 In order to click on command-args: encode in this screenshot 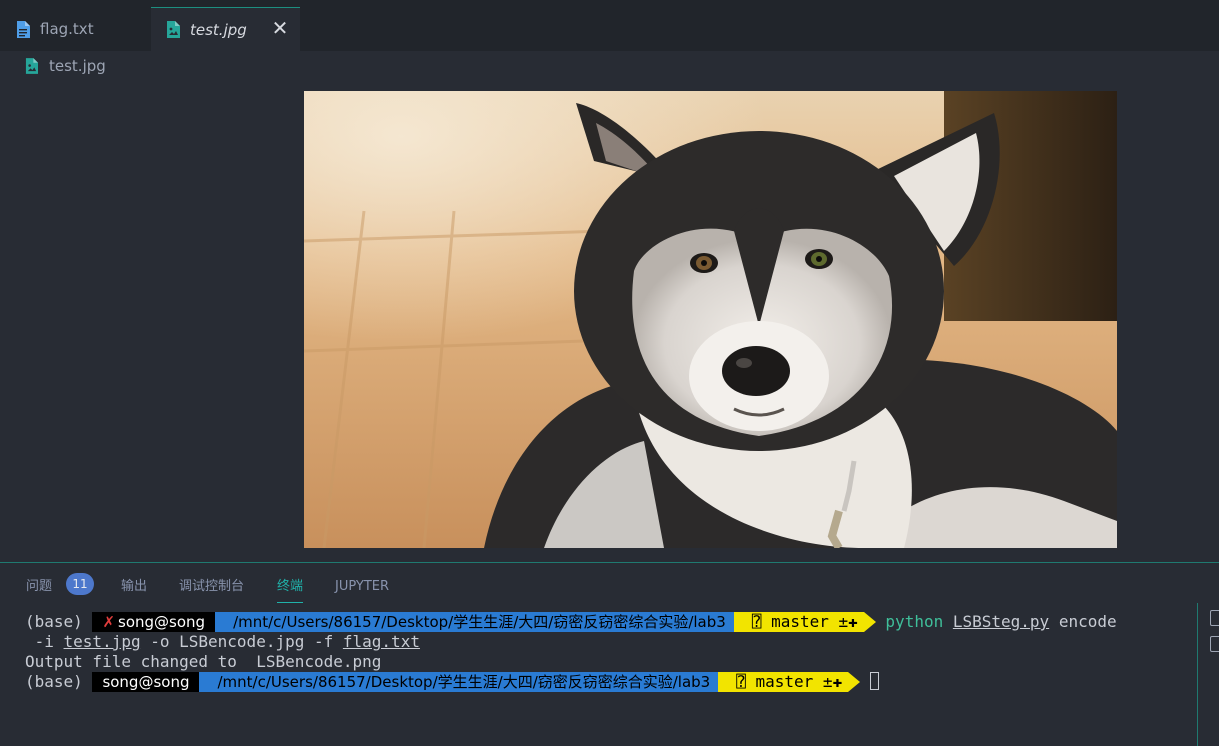, I will do `click(1083, 621)`.